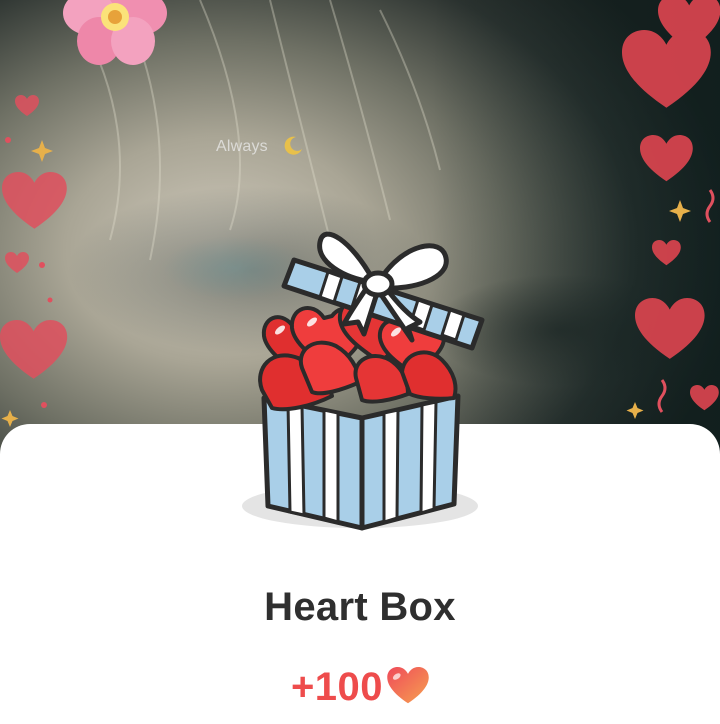 The height and width of the screenshot is (724, 720). What do you see at coordinates (363, 381) in the screenshot?
I see `heart-box-gift-icon` at bounding box center [363, 381].